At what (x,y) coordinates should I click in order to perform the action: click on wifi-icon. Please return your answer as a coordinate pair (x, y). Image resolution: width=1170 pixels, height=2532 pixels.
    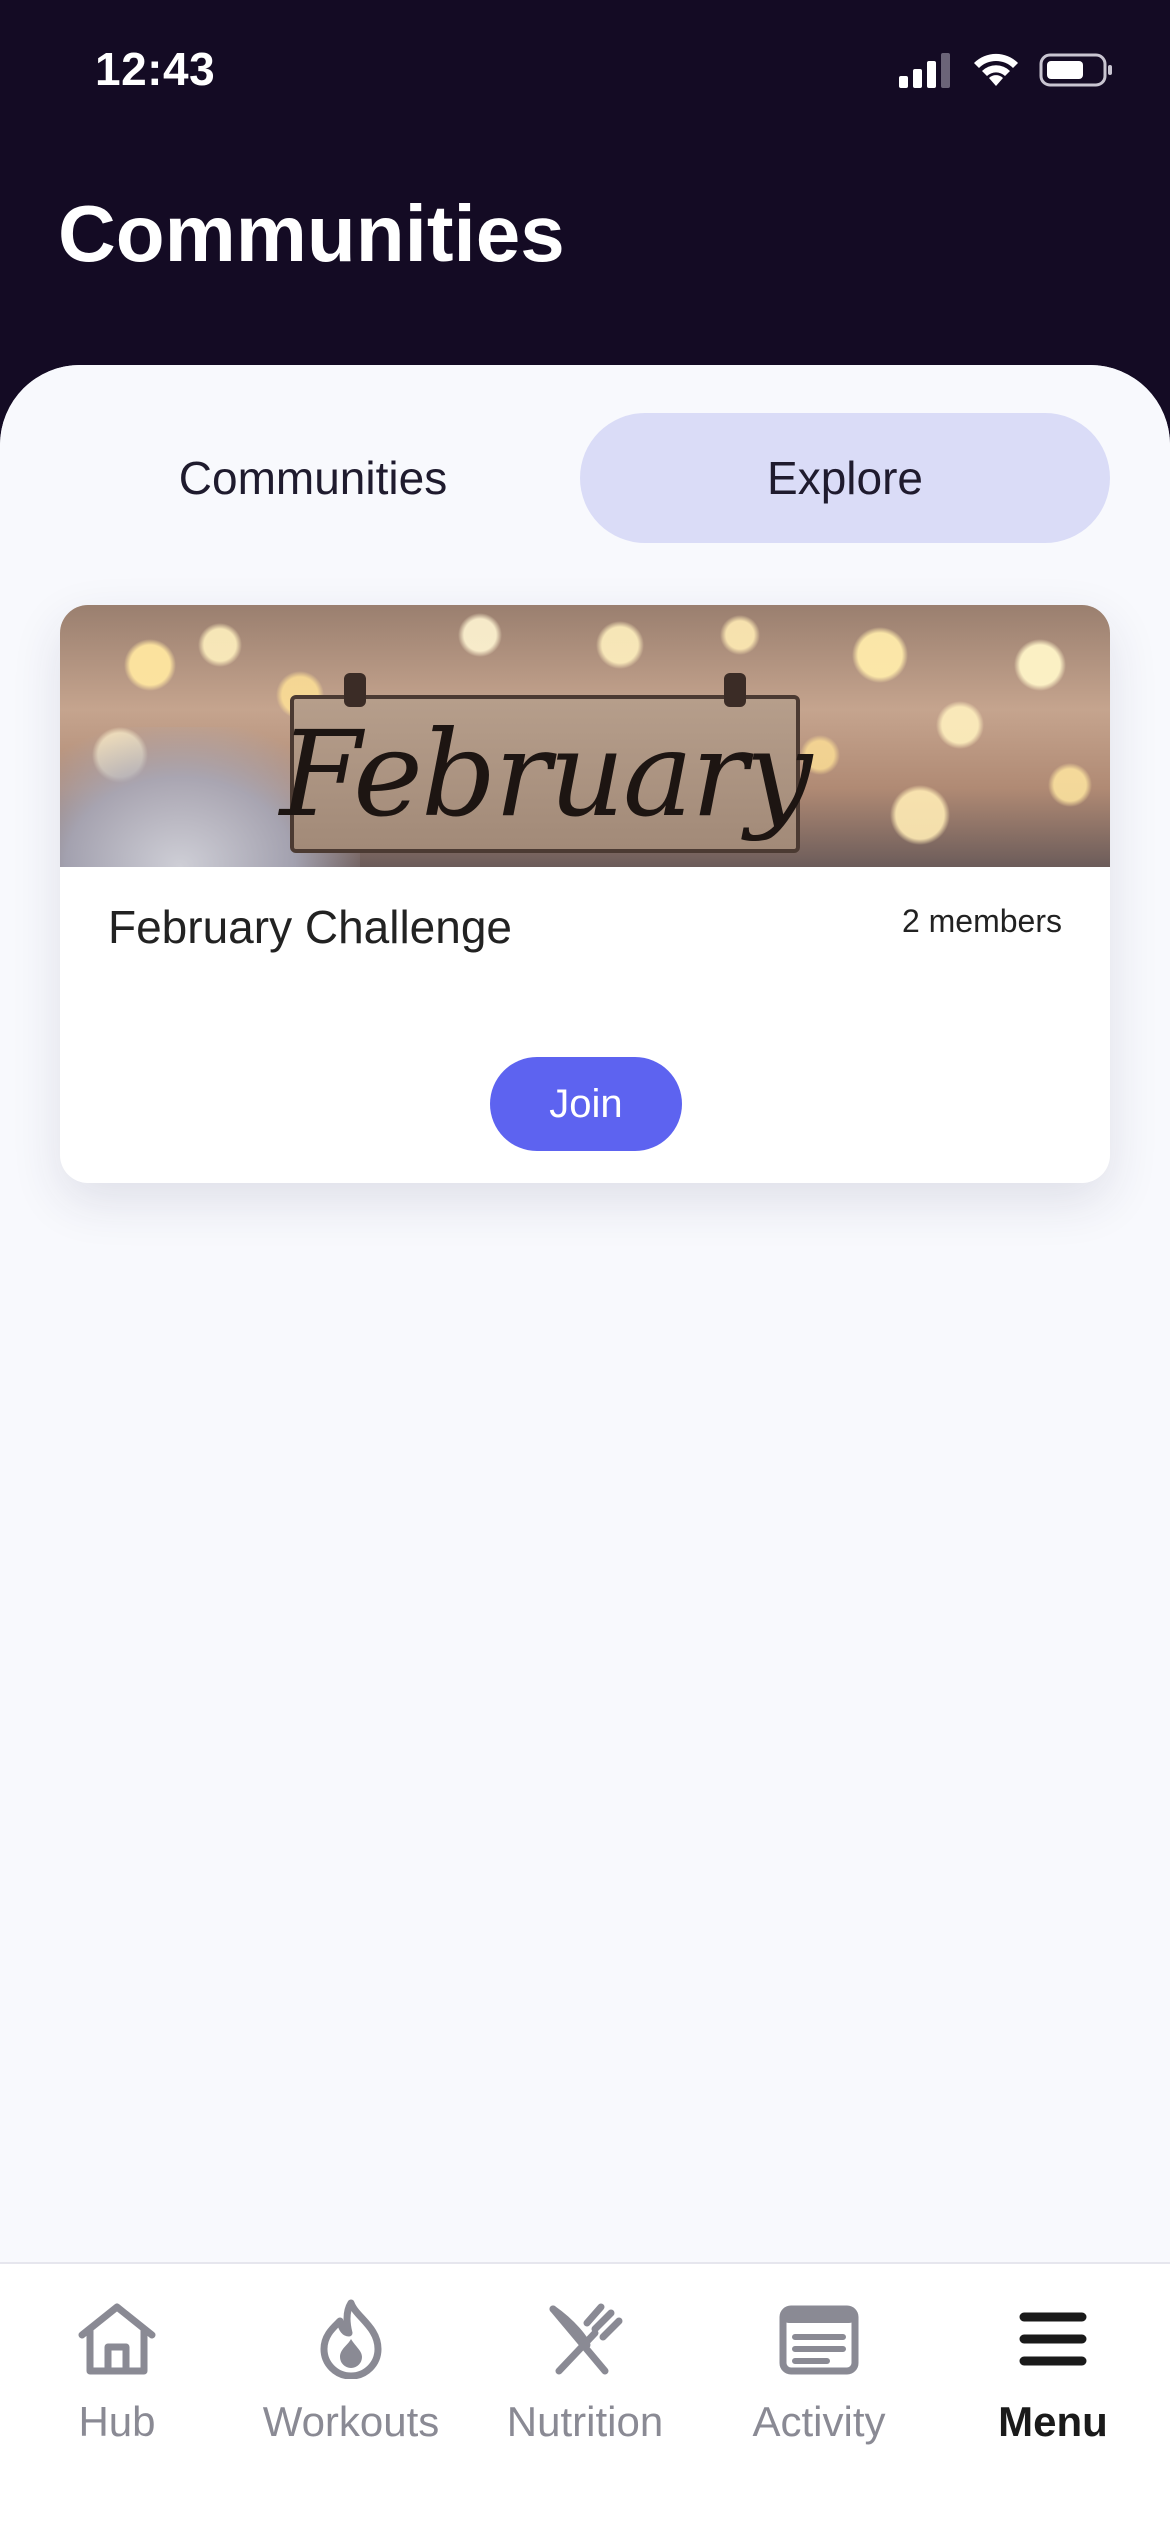
    Looking at the image, I should click on (996, 69).